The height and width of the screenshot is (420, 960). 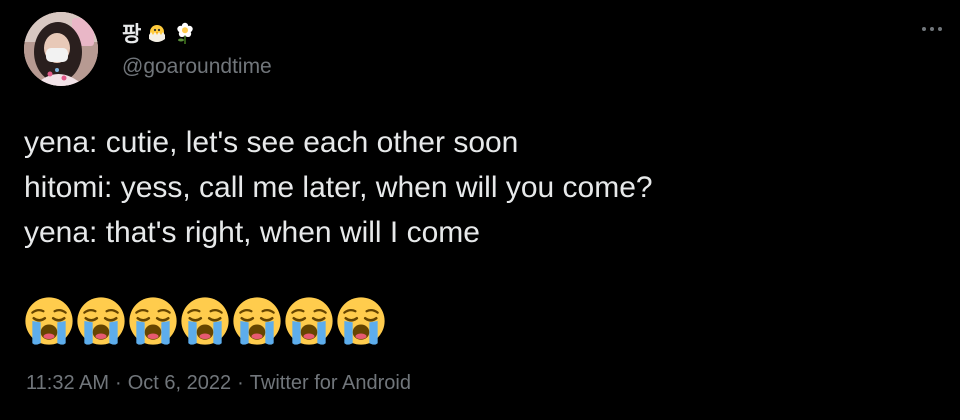 What do you see at coordinates (179, 383) in the screenshot?
I see `tweet-date-link: Oct 6, 2022` at bounding box center [179, 383].